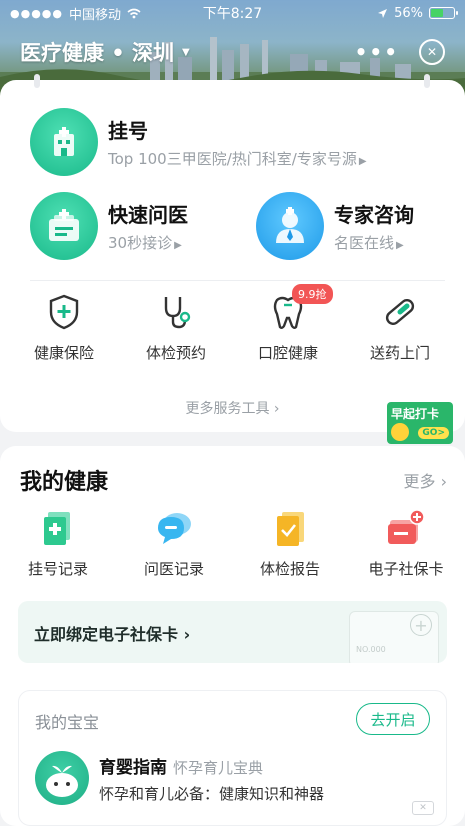 This screenshot has height=826, width=465. Describe the element at coordinates (212, 794) in the screenshot. I see `baby-guide-description: 怀孕和育儿必备：健康知识和神器` at that location.